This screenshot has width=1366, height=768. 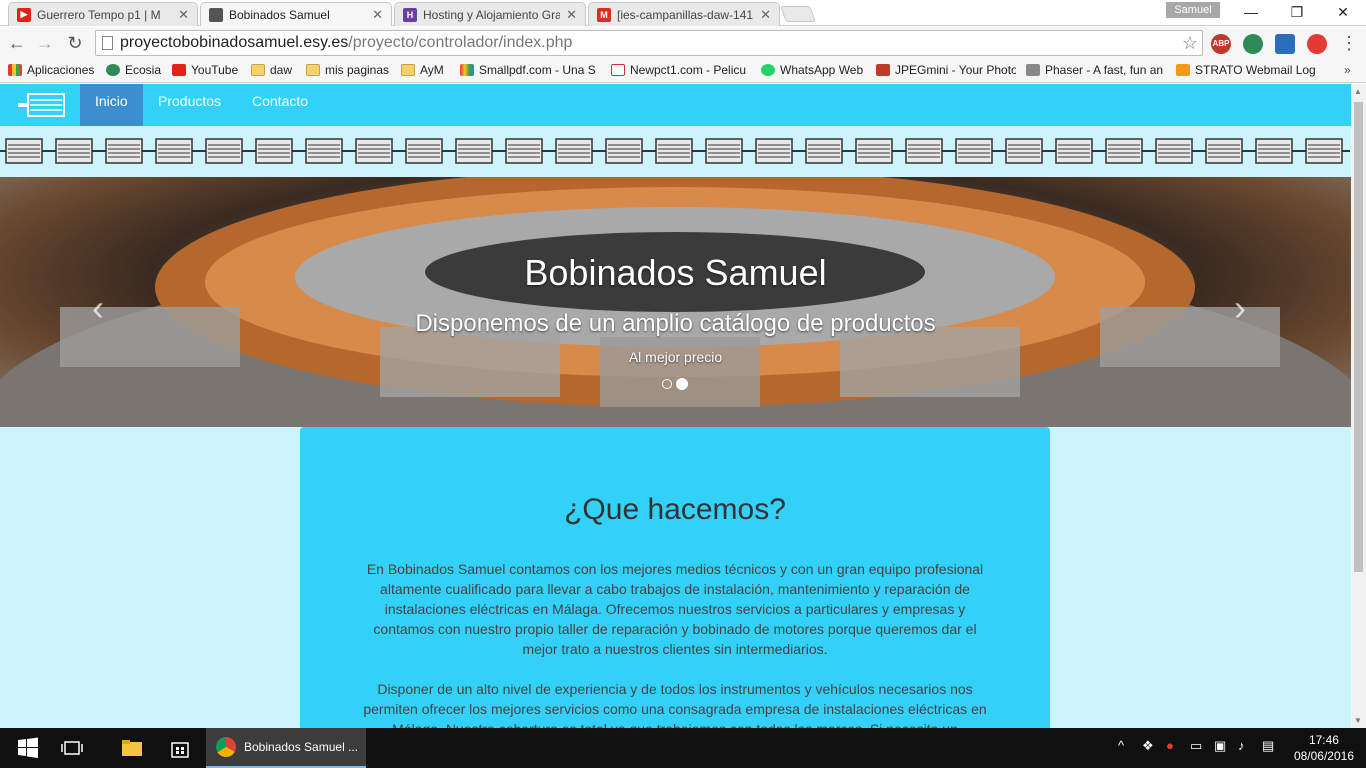 I want to click on bookmark-phaser: Phaser - A fast, fun an, so click(x=1095, y=70).